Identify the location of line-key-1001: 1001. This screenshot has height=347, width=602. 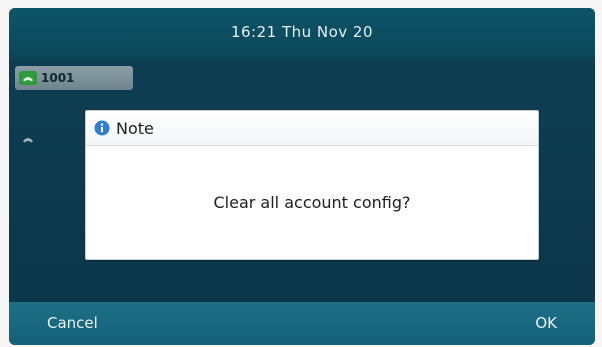
(74, 78).